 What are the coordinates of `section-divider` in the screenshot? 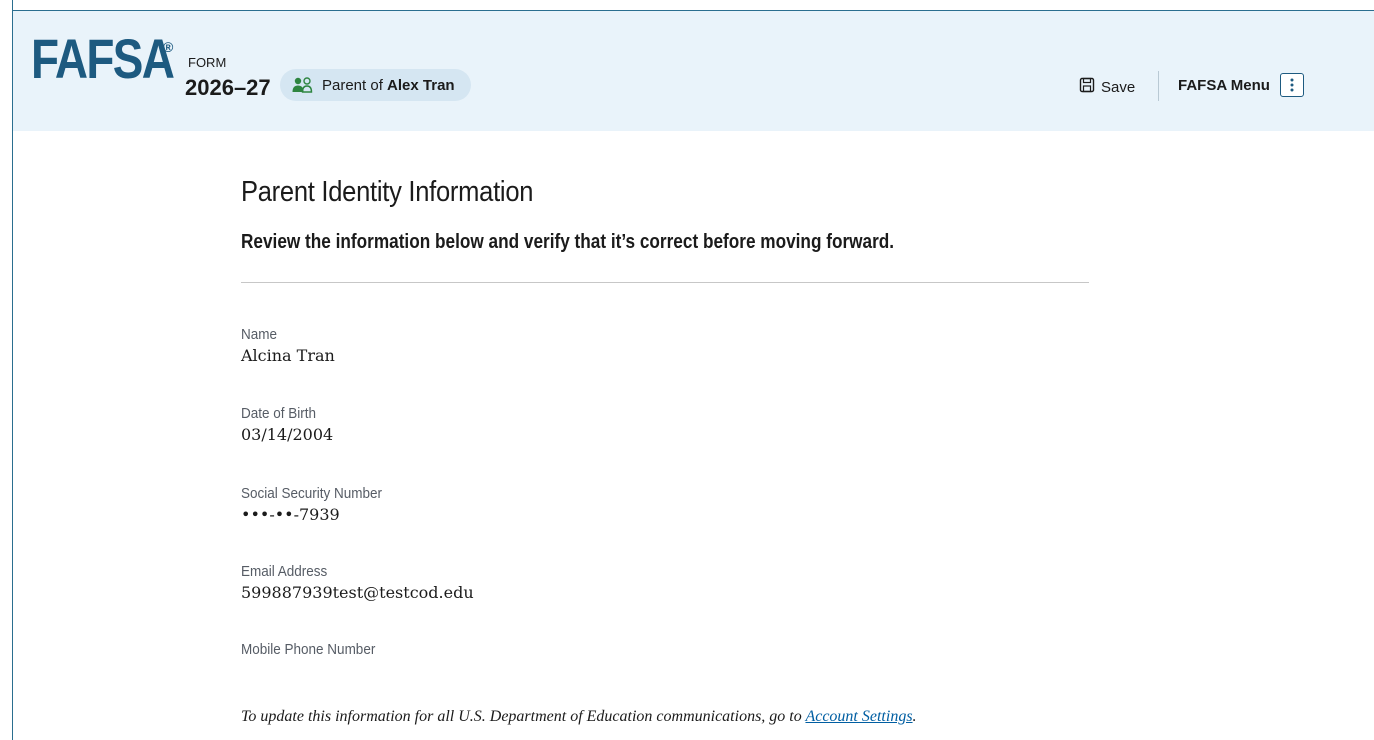 It's located at (665, 282).